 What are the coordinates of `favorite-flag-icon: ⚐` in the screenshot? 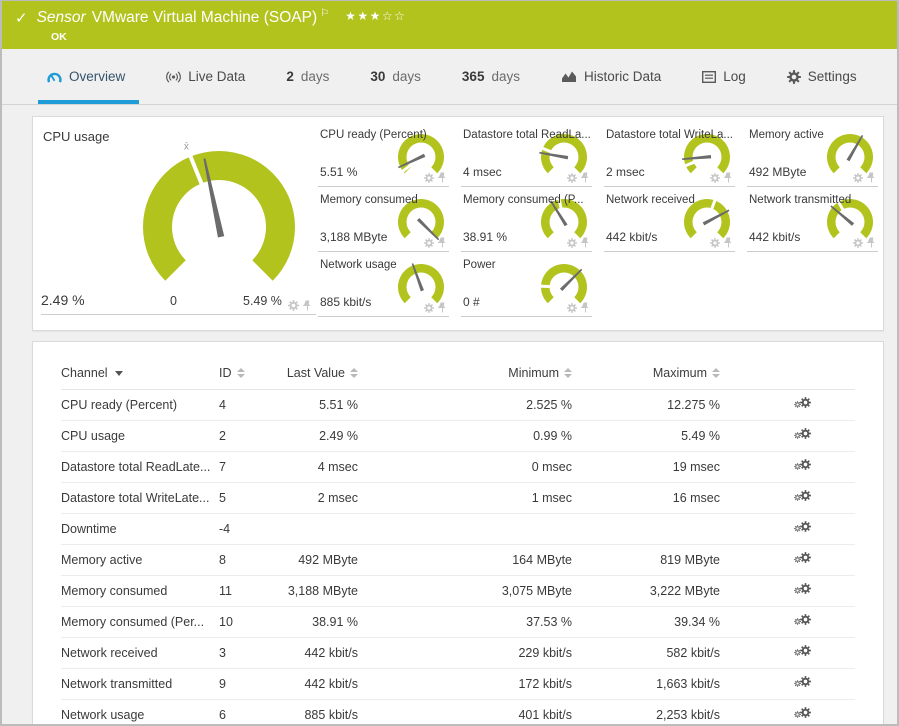 It's located at (324, 13).